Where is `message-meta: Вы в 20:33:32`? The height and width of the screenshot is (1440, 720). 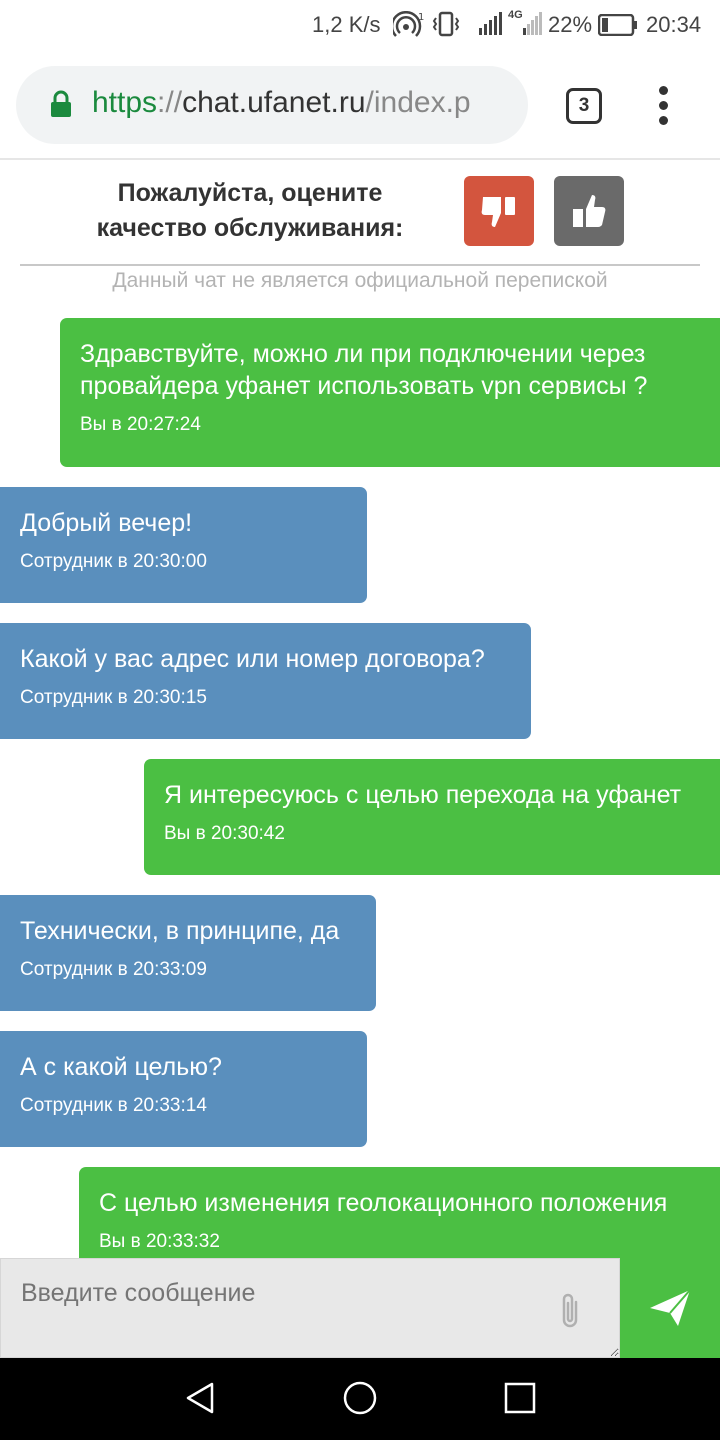
message-meta: Вы в 20:33:32 is located at coordinates (159, 1241).